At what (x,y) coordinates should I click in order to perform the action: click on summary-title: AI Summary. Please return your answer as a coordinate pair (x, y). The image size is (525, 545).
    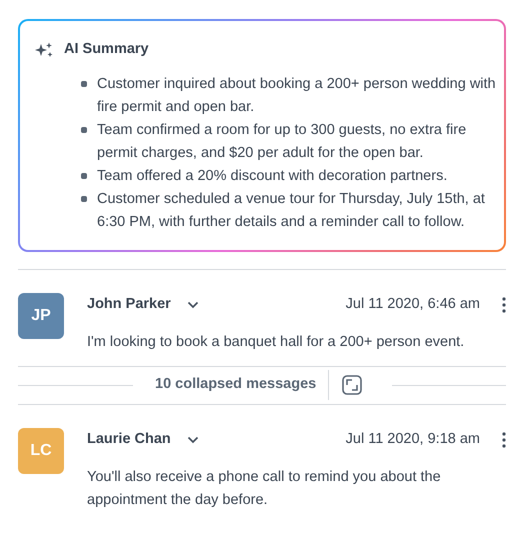
    Looking at the image, I should click on (106, 49).